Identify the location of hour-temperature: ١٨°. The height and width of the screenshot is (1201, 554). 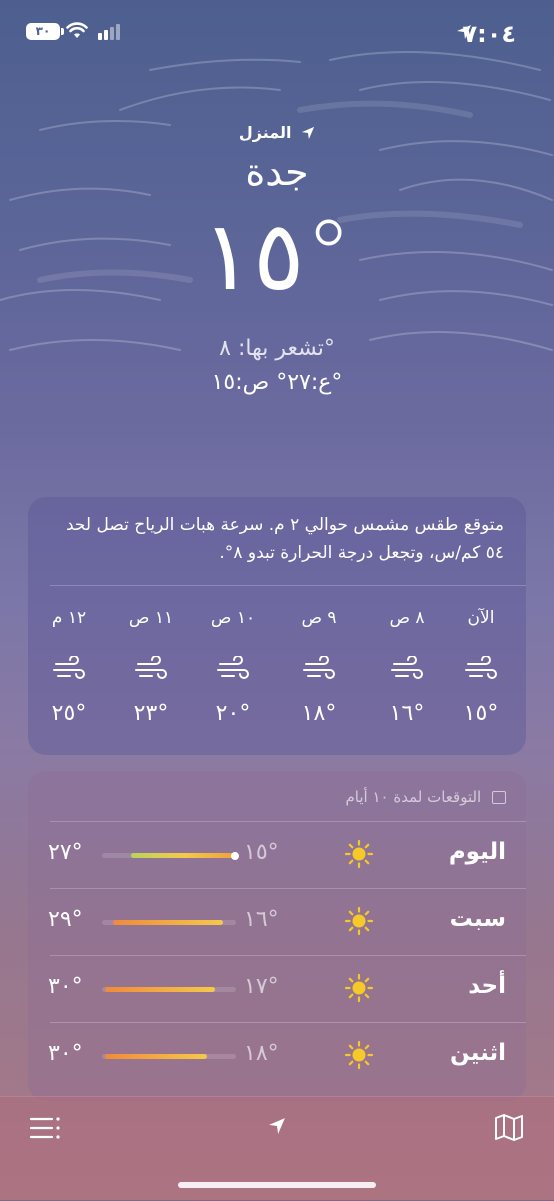
(319, 713).